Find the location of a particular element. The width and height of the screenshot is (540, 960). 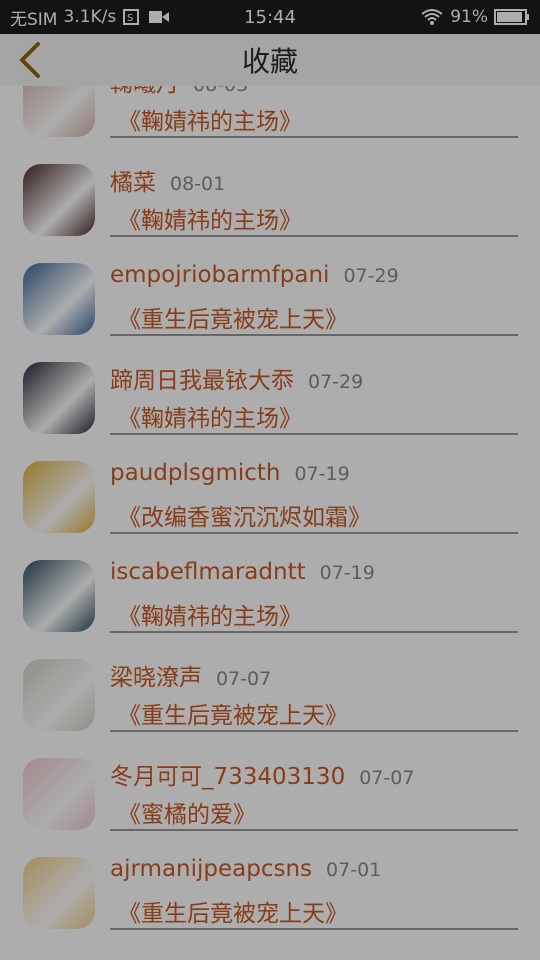

wifi-icon is located at coordinates (432, 17).